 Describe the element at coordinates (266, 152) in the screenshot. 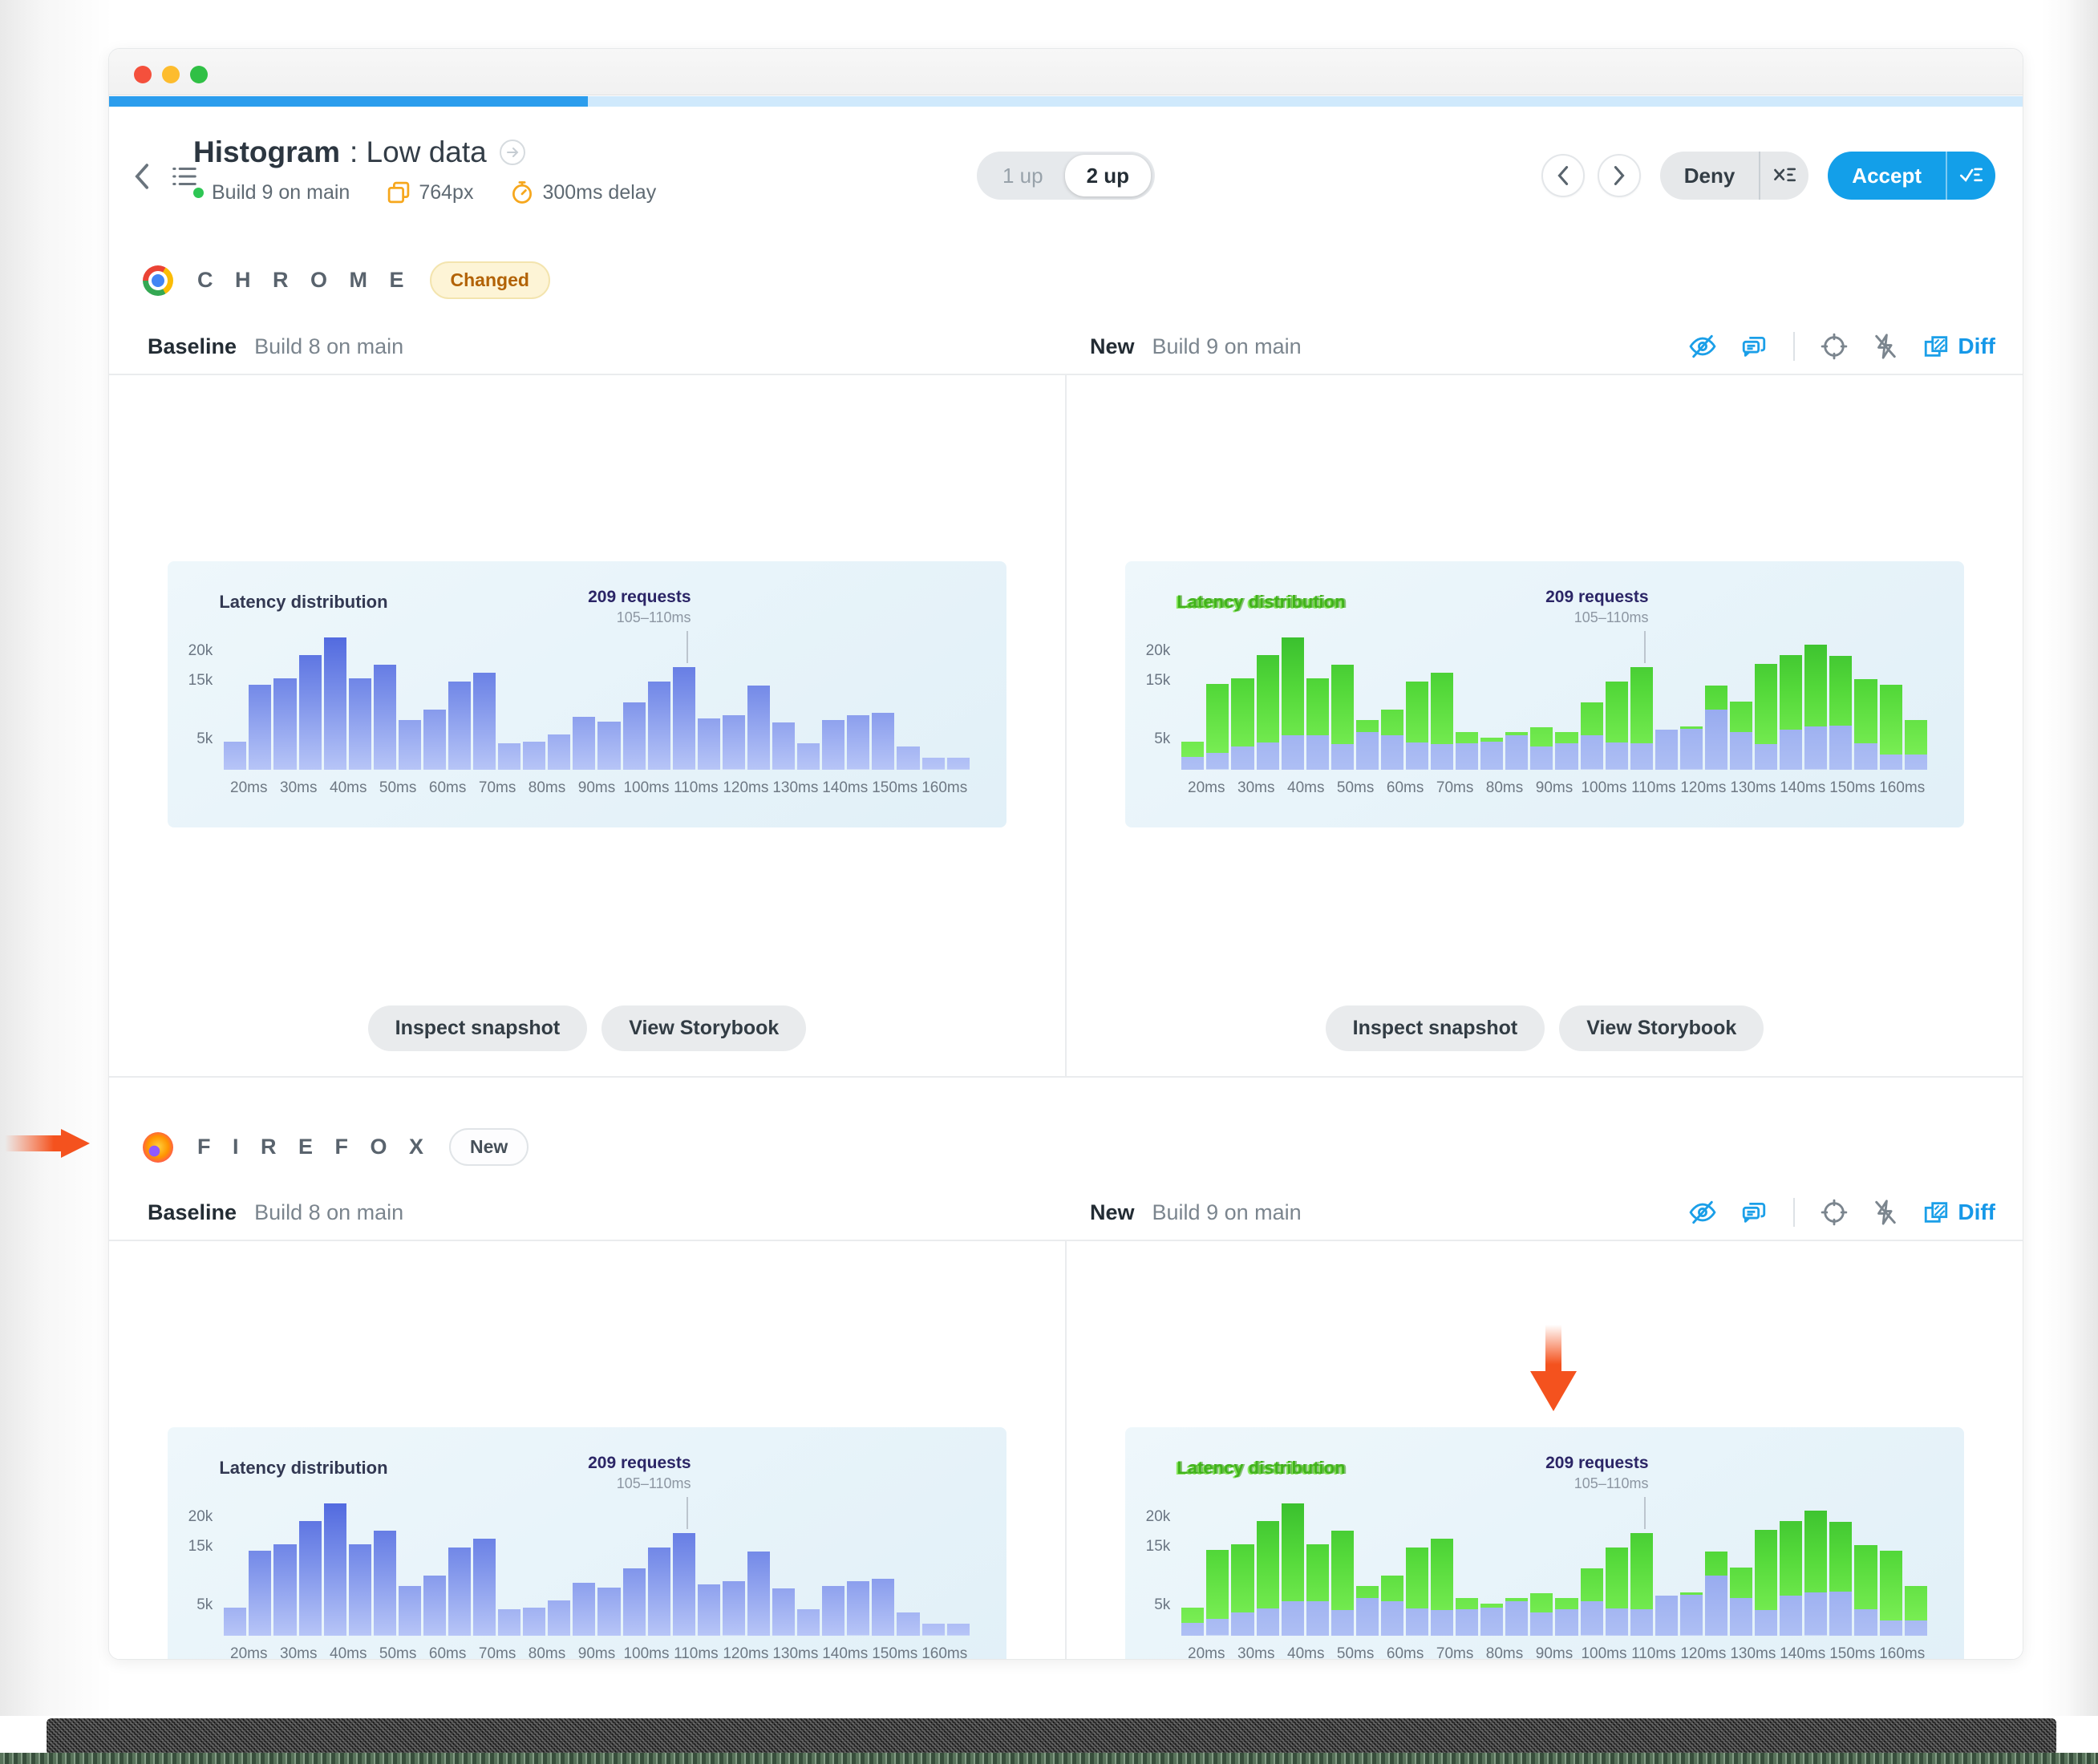

I see `story-component-name: Histogram` at that location.